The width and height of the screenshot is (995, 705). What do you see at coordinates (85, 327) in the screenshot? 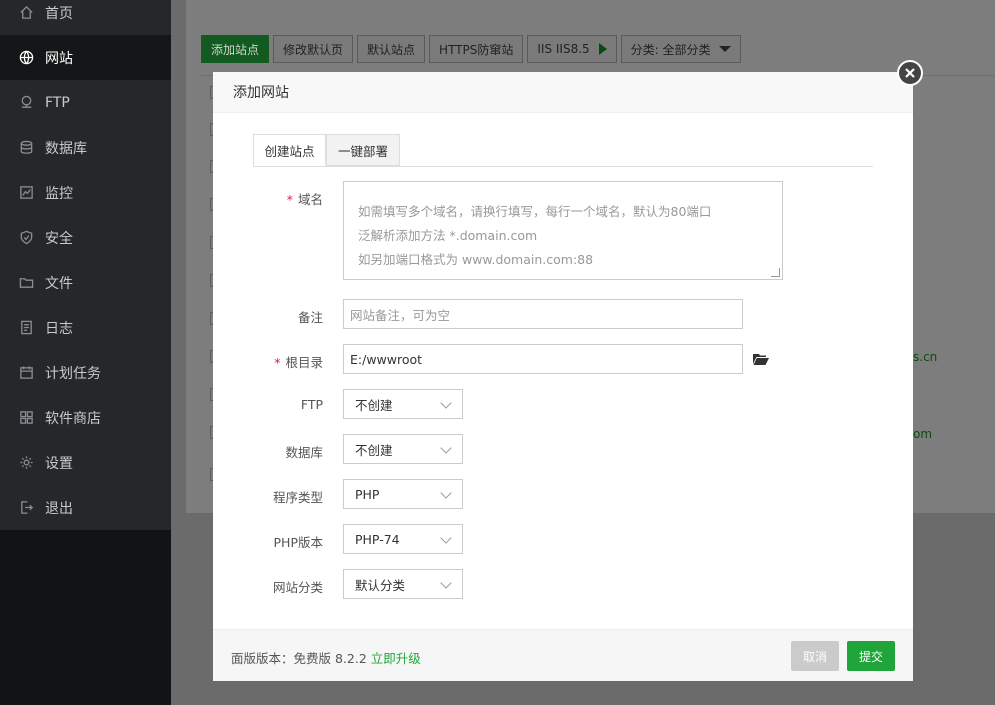
I see `sidebar-item-logs: 日志` at bounding box center [85, 327].